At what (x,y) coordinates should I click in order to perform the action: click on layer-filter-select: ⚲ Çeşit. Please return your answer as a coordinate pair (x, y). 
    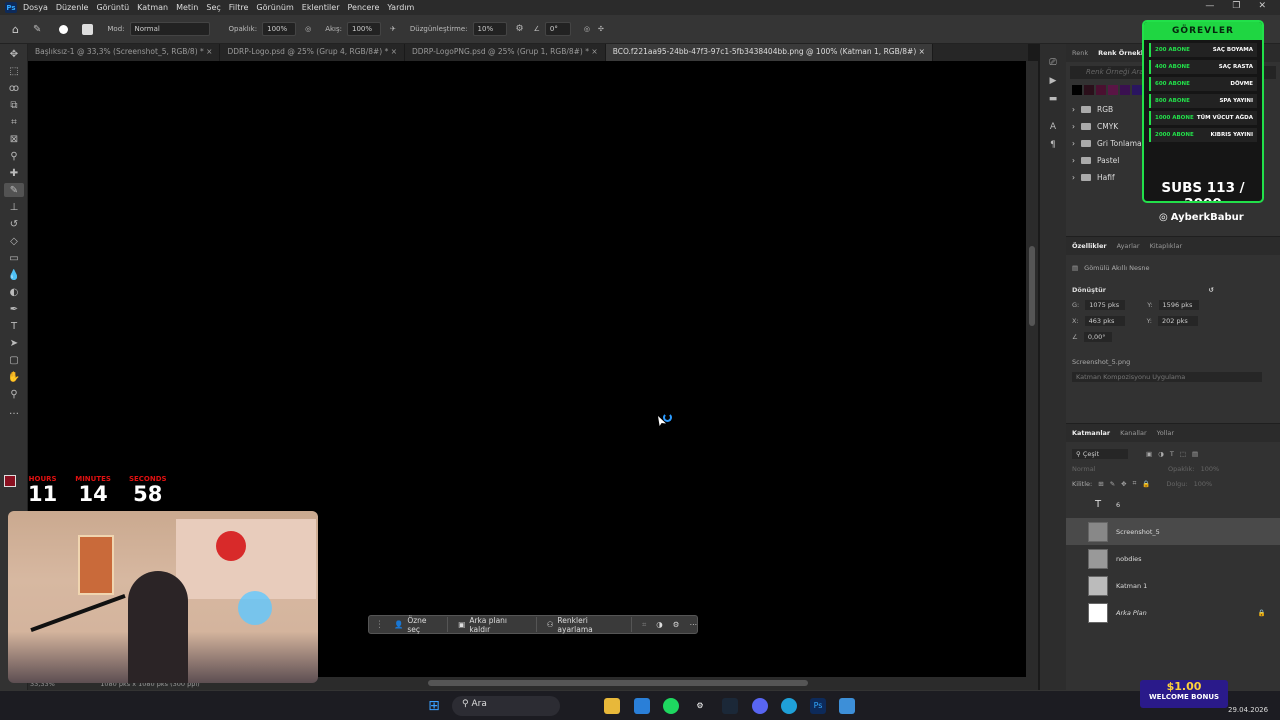
    Looking at the image, I should click on (1100, 454).